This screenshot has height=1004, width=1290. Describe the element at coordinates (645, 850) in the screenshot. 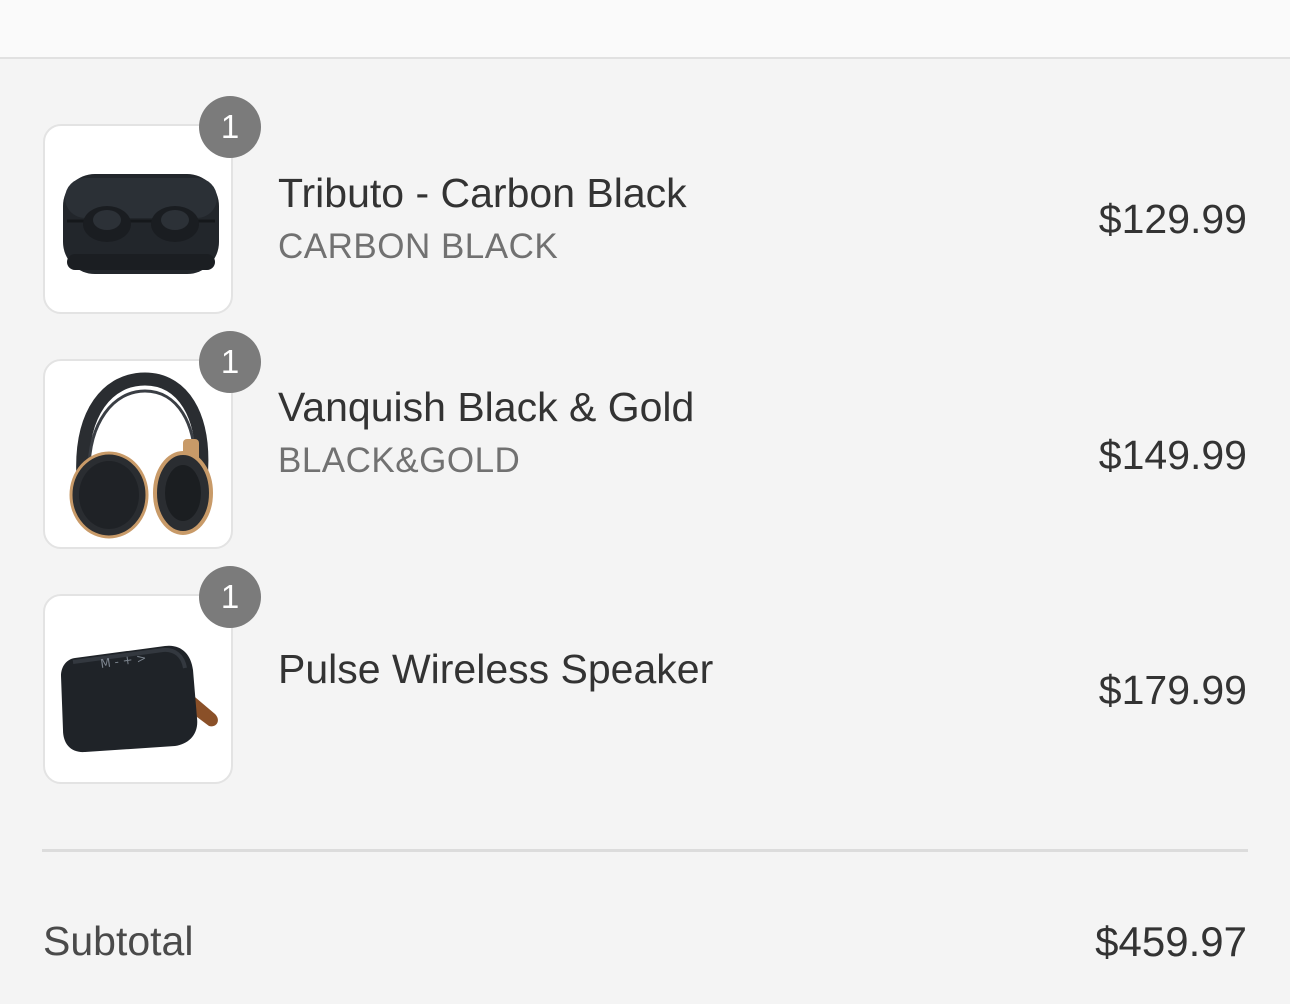

I see `divider` at that location.